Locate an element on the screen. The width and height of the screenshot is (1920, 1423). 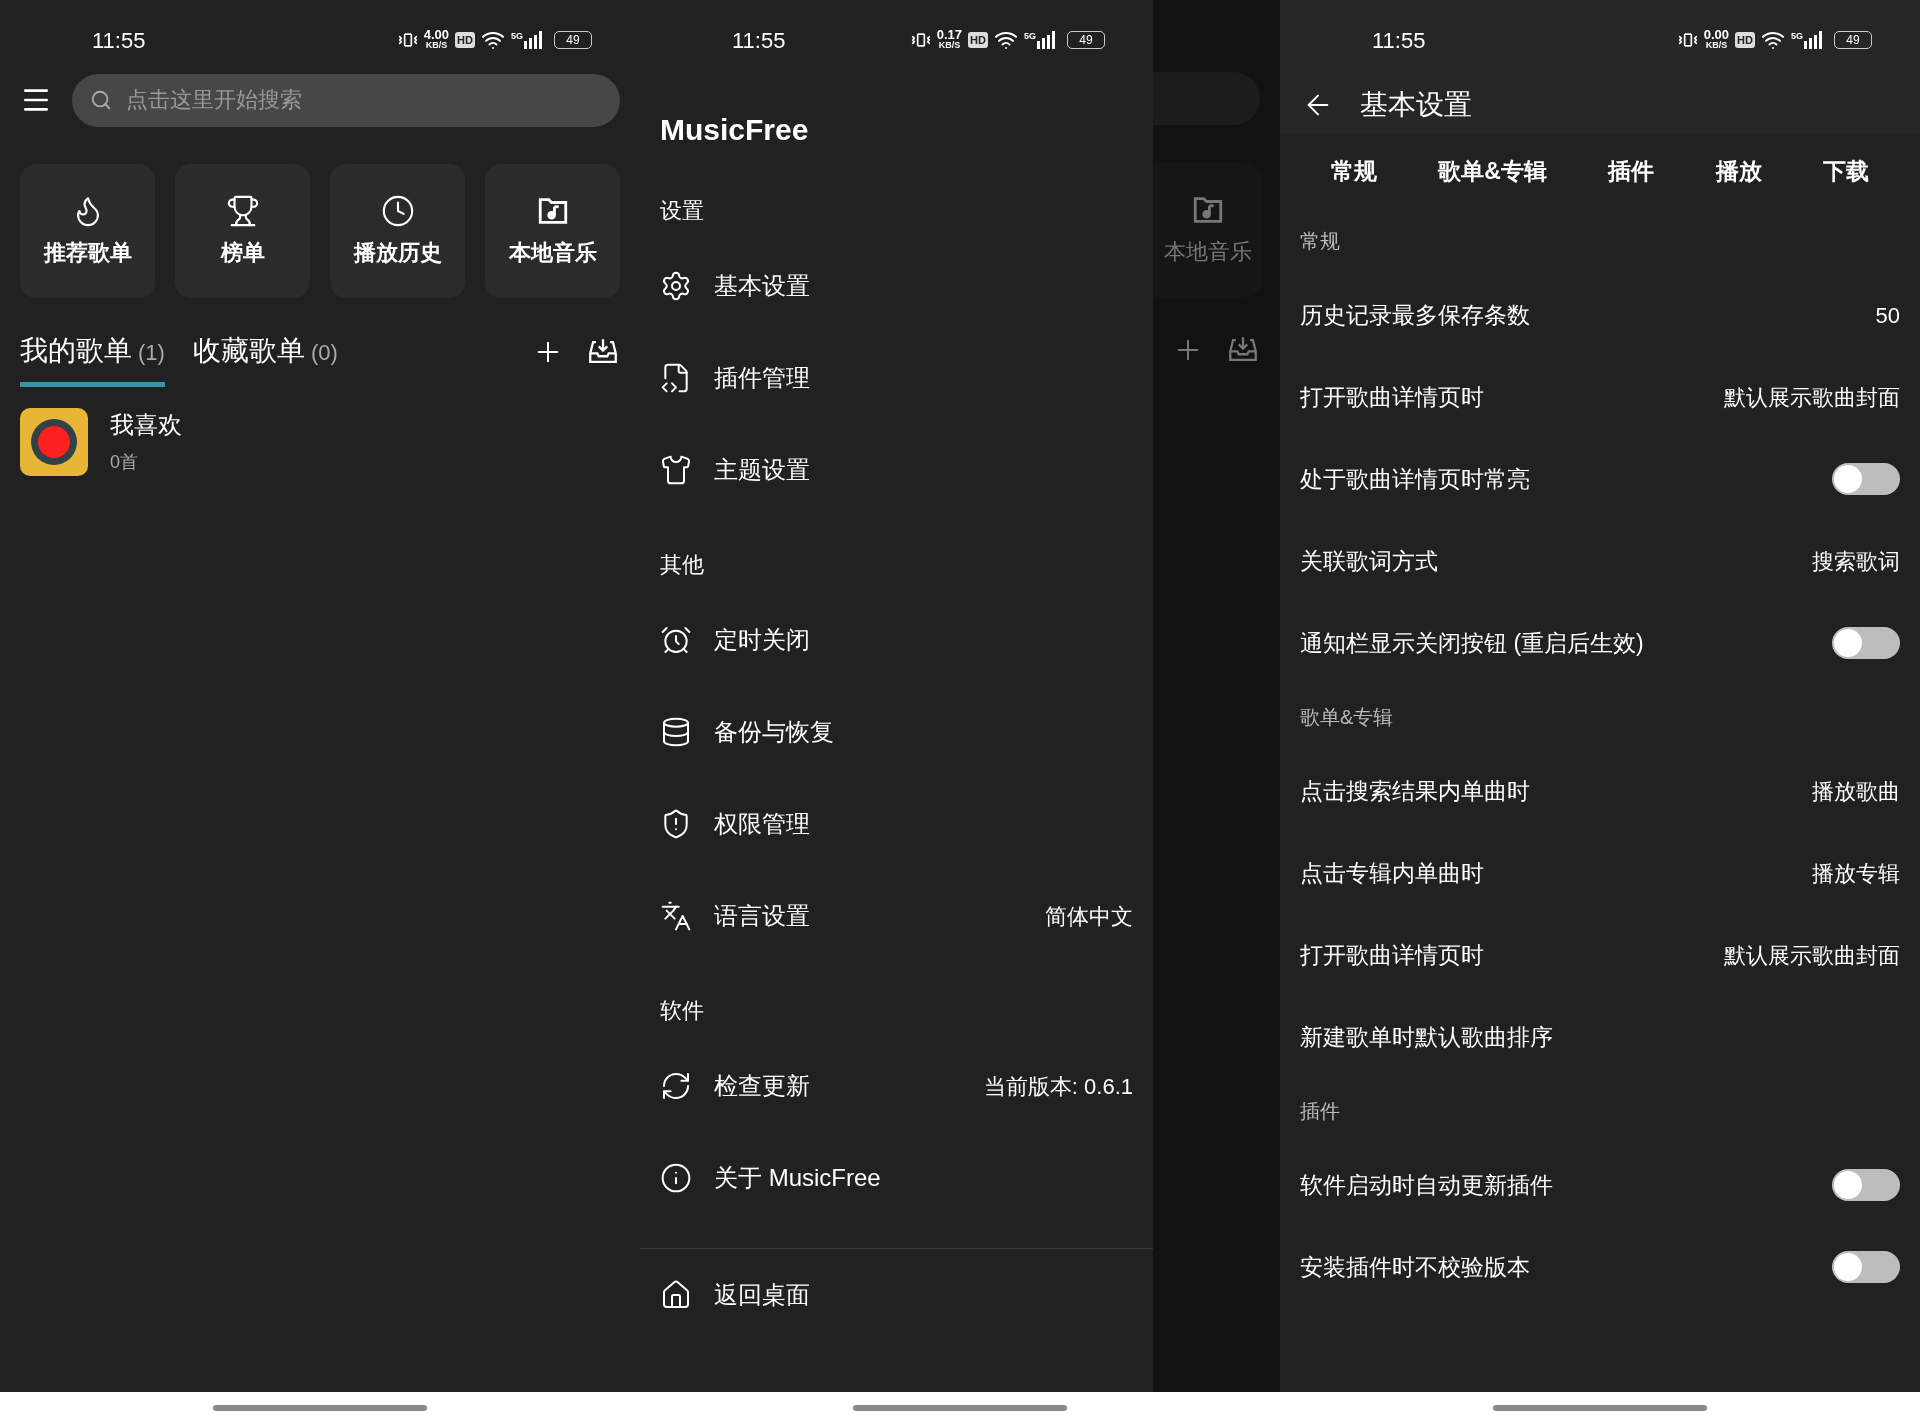
playlist-tab: 收藏歌单 (0) is located at coordinates (265, 358).